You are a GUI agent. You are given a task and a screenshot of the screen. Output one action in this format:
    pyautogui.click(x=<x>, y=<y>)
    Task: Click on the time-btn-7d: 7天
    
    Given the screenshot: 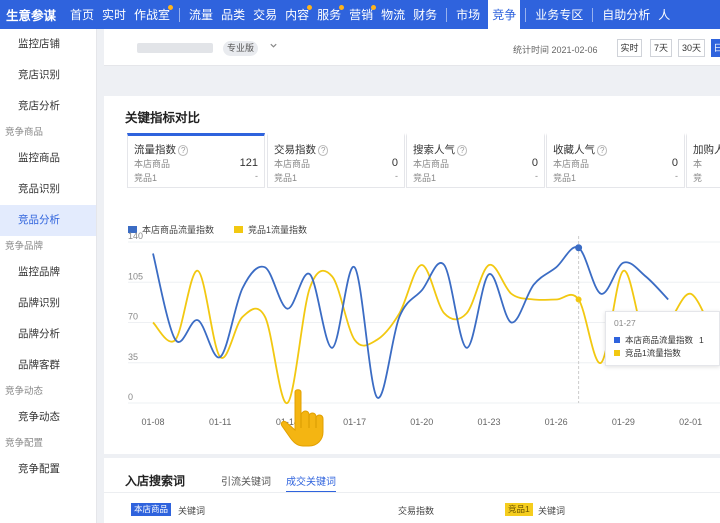 What is the action you would take?
    pyautogui.click(x=661, y=48)
    